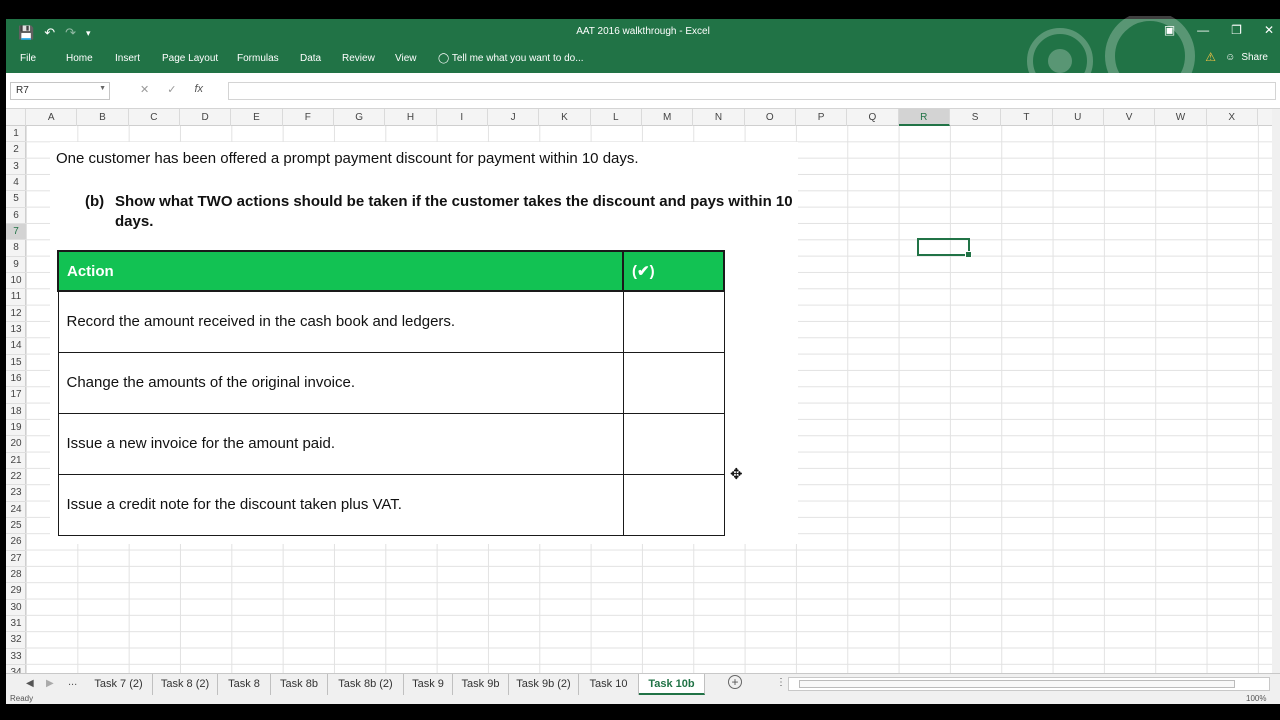 The width and height of the screenshot is (1280, 720). Describe the element at coordinates (924, 117) in the screenshot. I see `column-header: R` at that location.